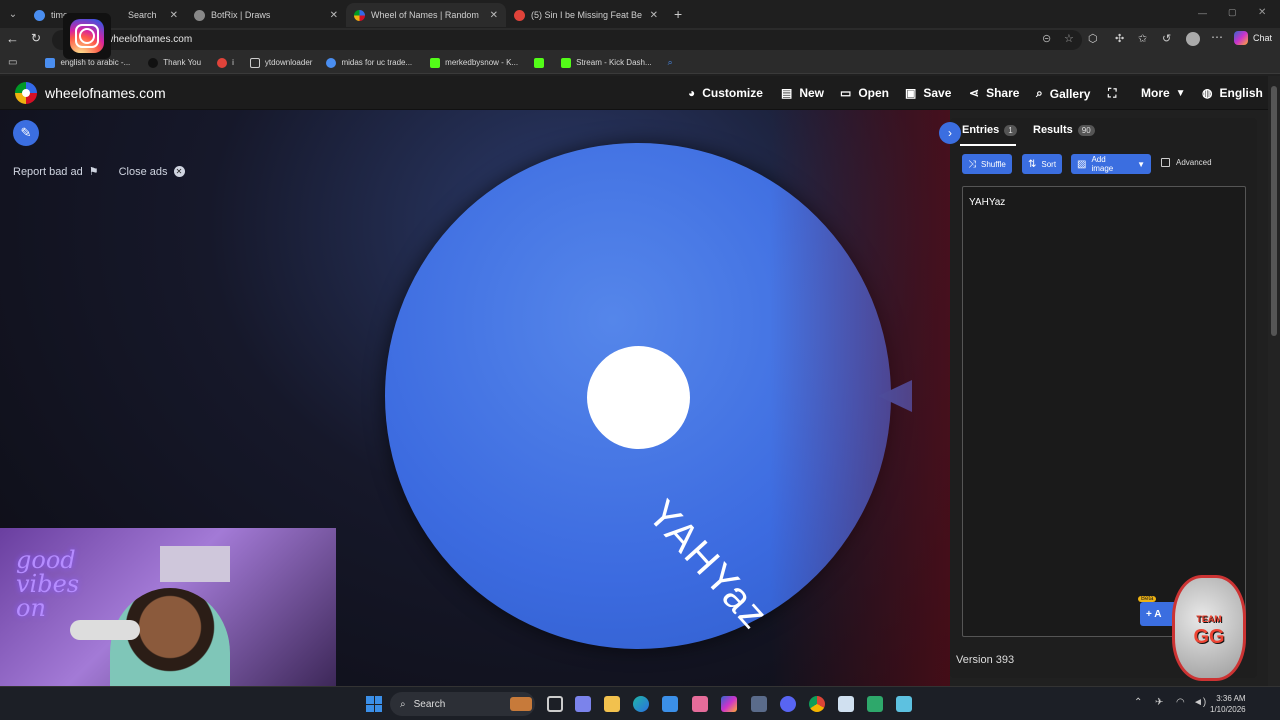  I want to click on wifi-icon: ◠, so click(1180, 702).